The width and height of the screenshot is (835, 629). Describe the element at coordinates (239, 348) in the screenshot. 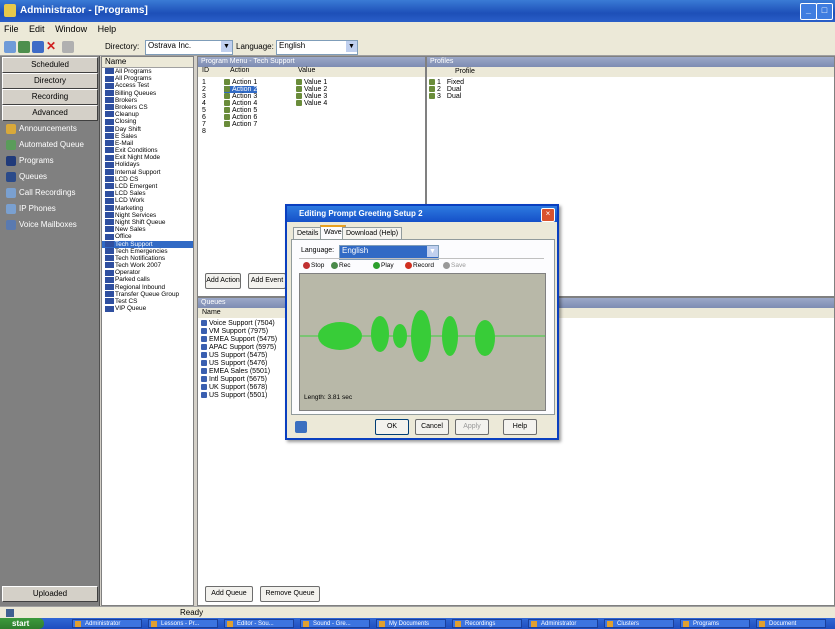

I see `queue-row: APAC Support (5975)` at that location.